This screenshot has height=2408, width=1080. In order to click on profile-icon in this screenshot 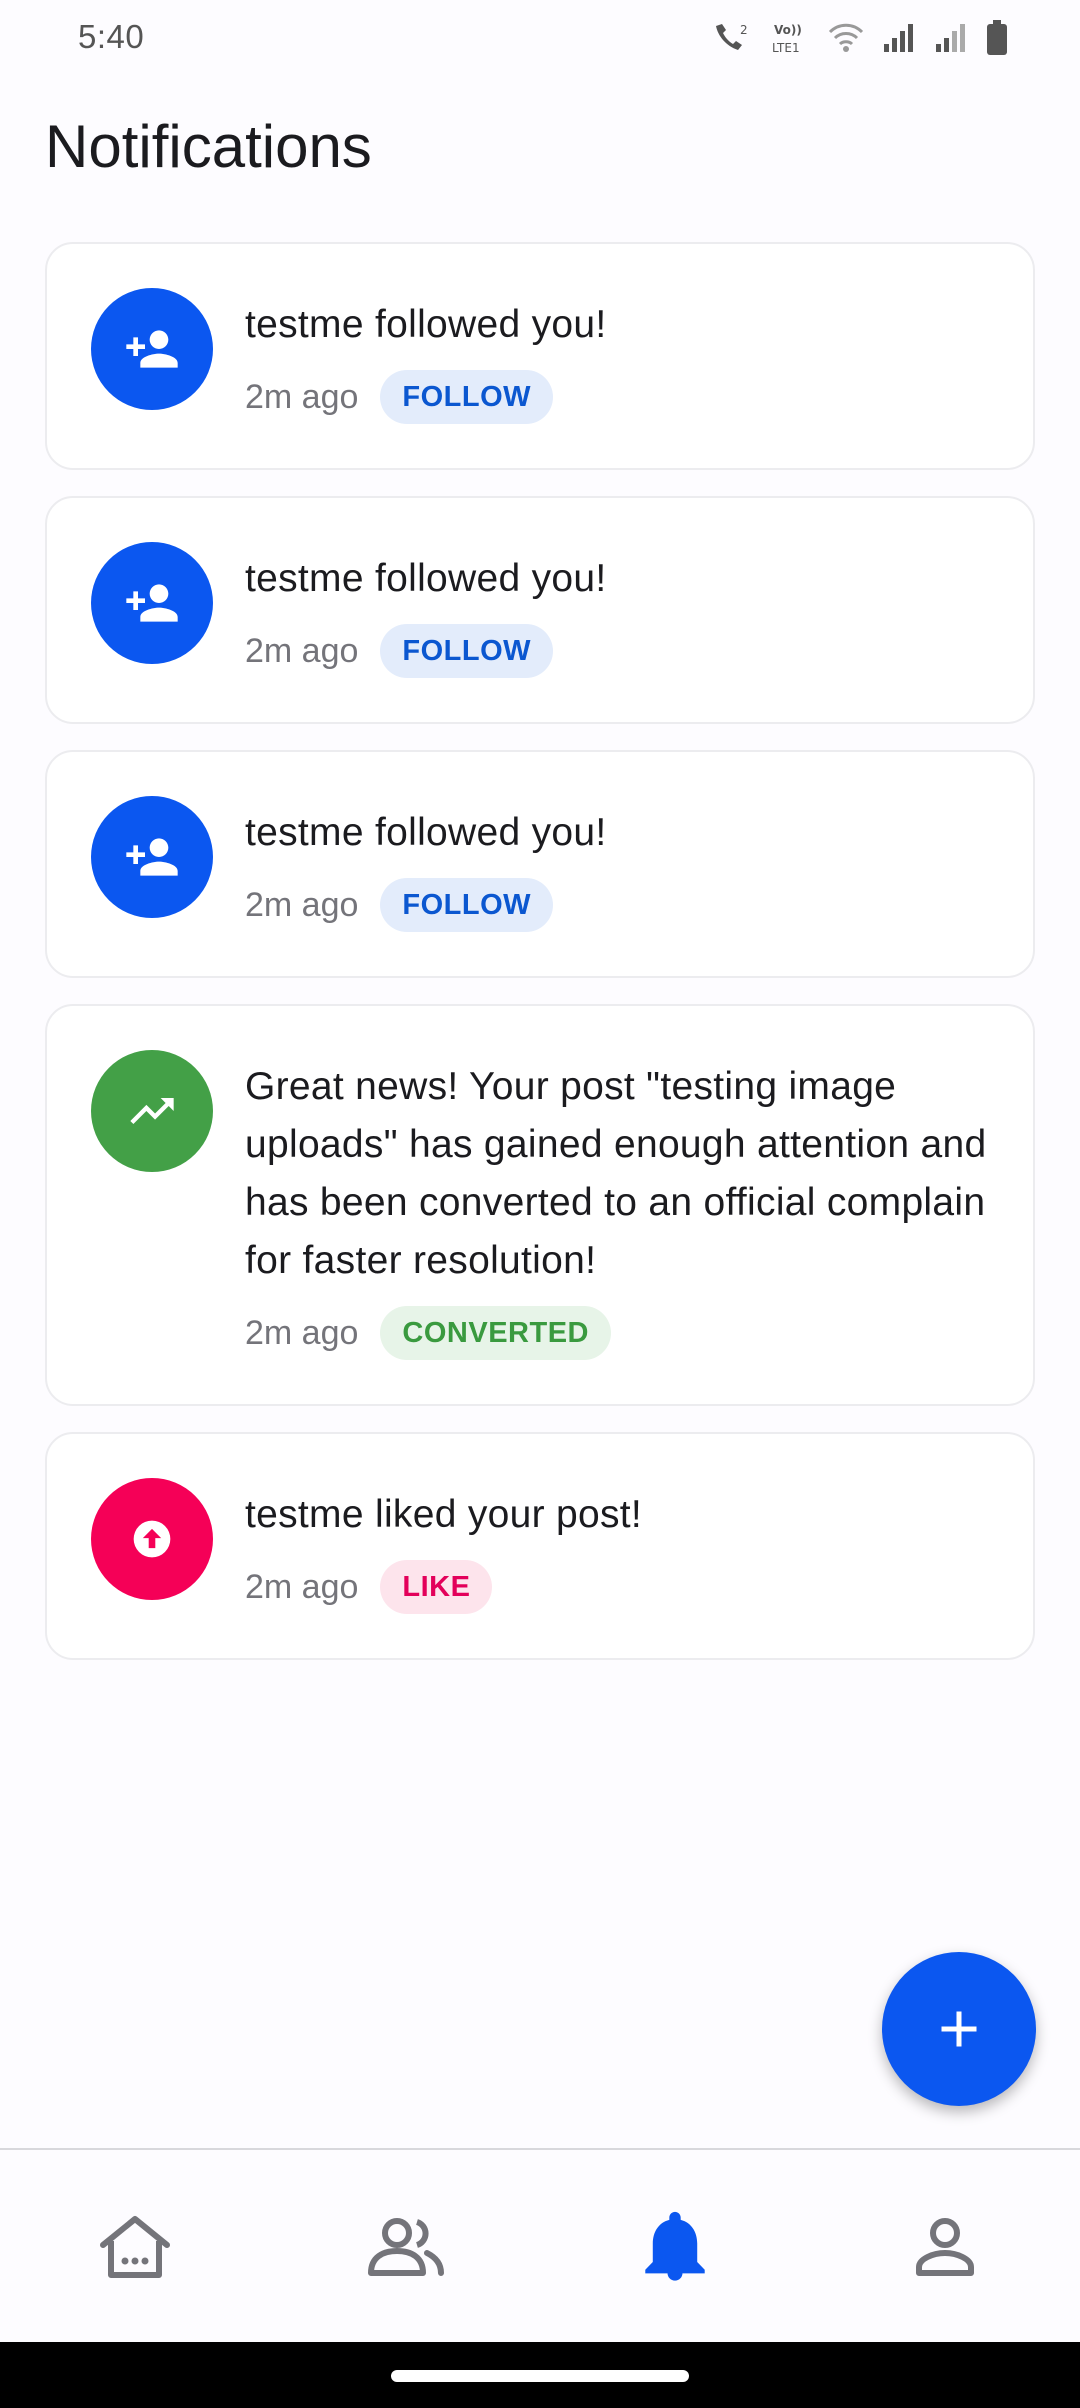, I will do `click(945, 2247)`.